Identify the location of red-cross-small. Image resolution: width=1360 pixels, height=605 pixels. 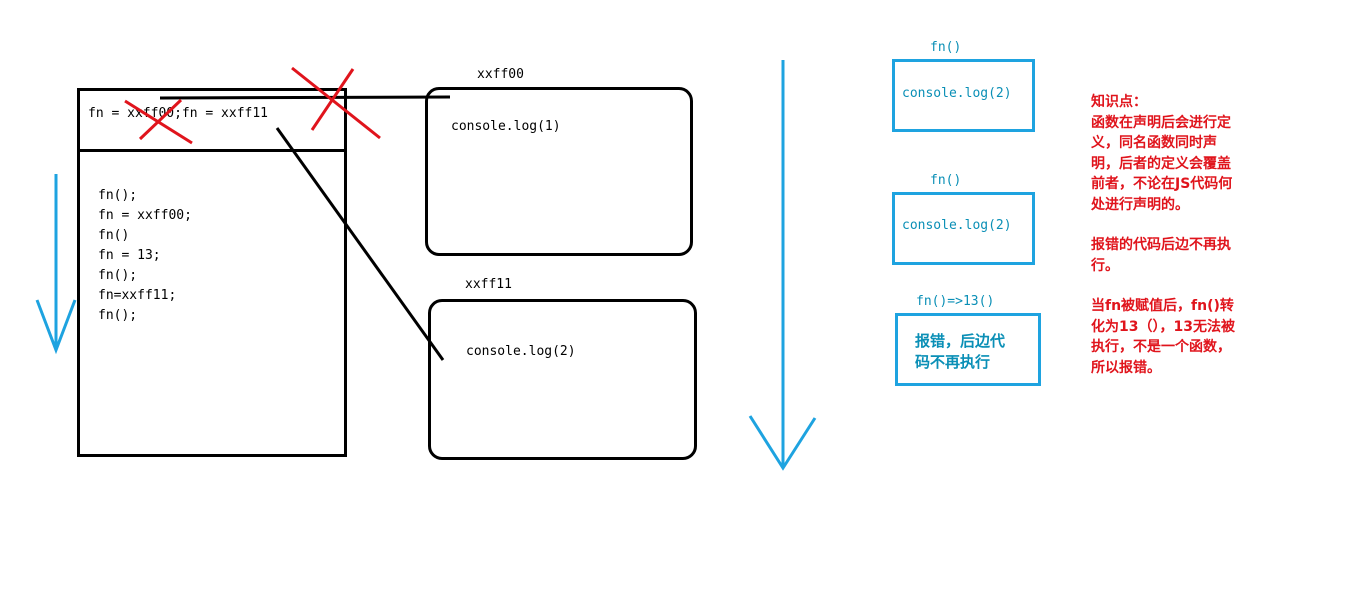
(158, 121).